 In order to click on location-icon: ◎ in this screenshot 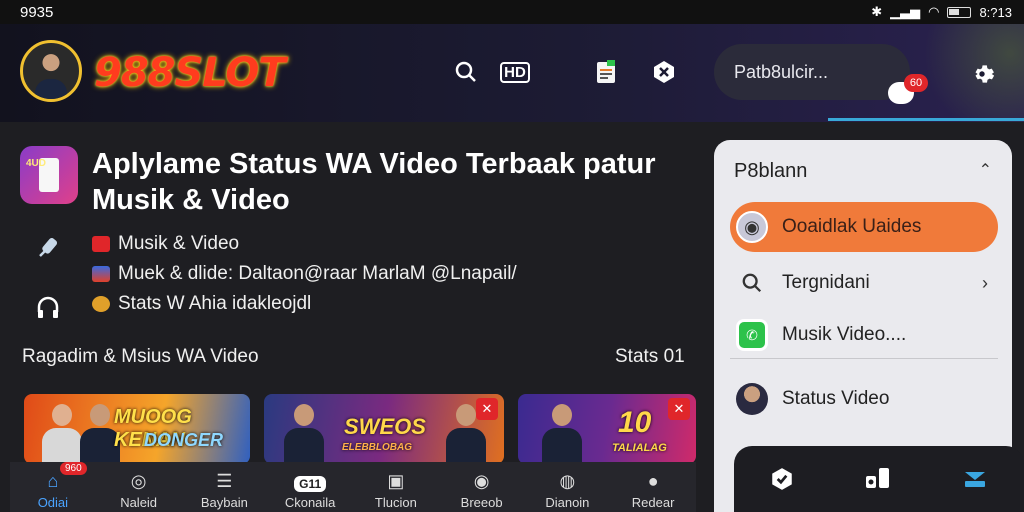, I will do `click(138, 481)`.